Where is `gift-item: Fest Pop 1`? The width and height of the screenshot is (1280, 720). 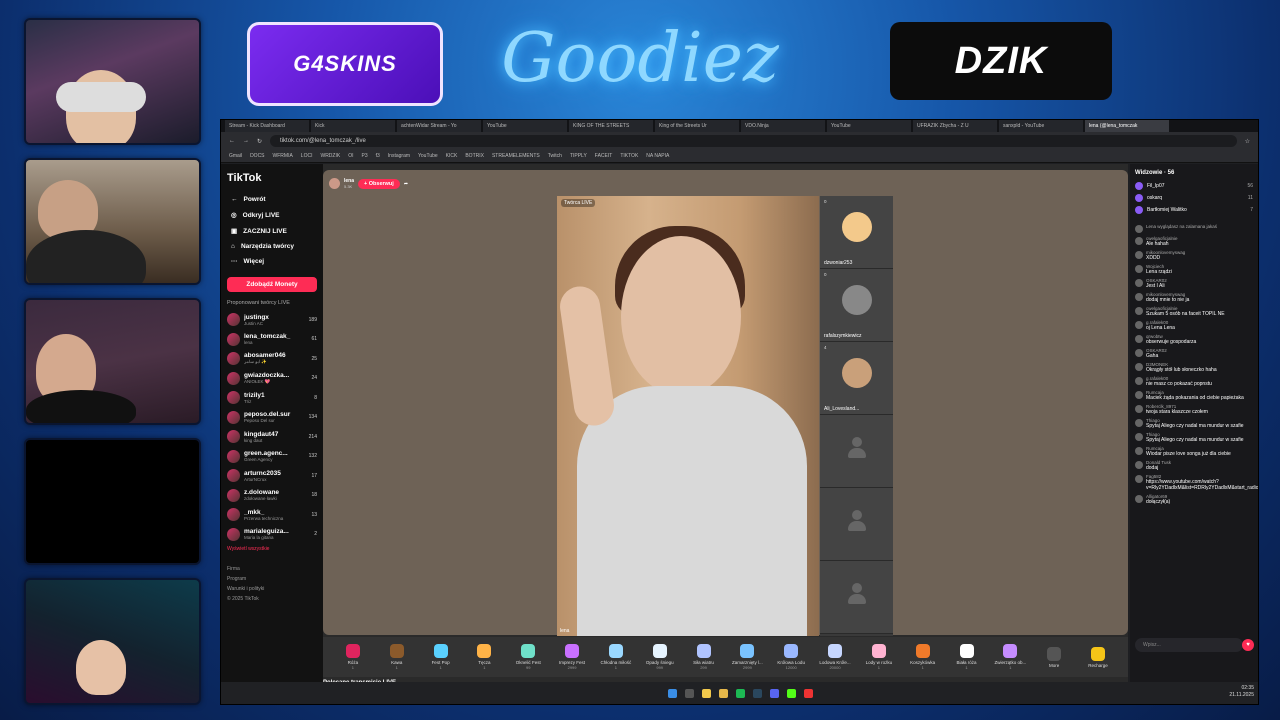
gift-item: Fest Pop 1 is located at coordinates (441, 657).